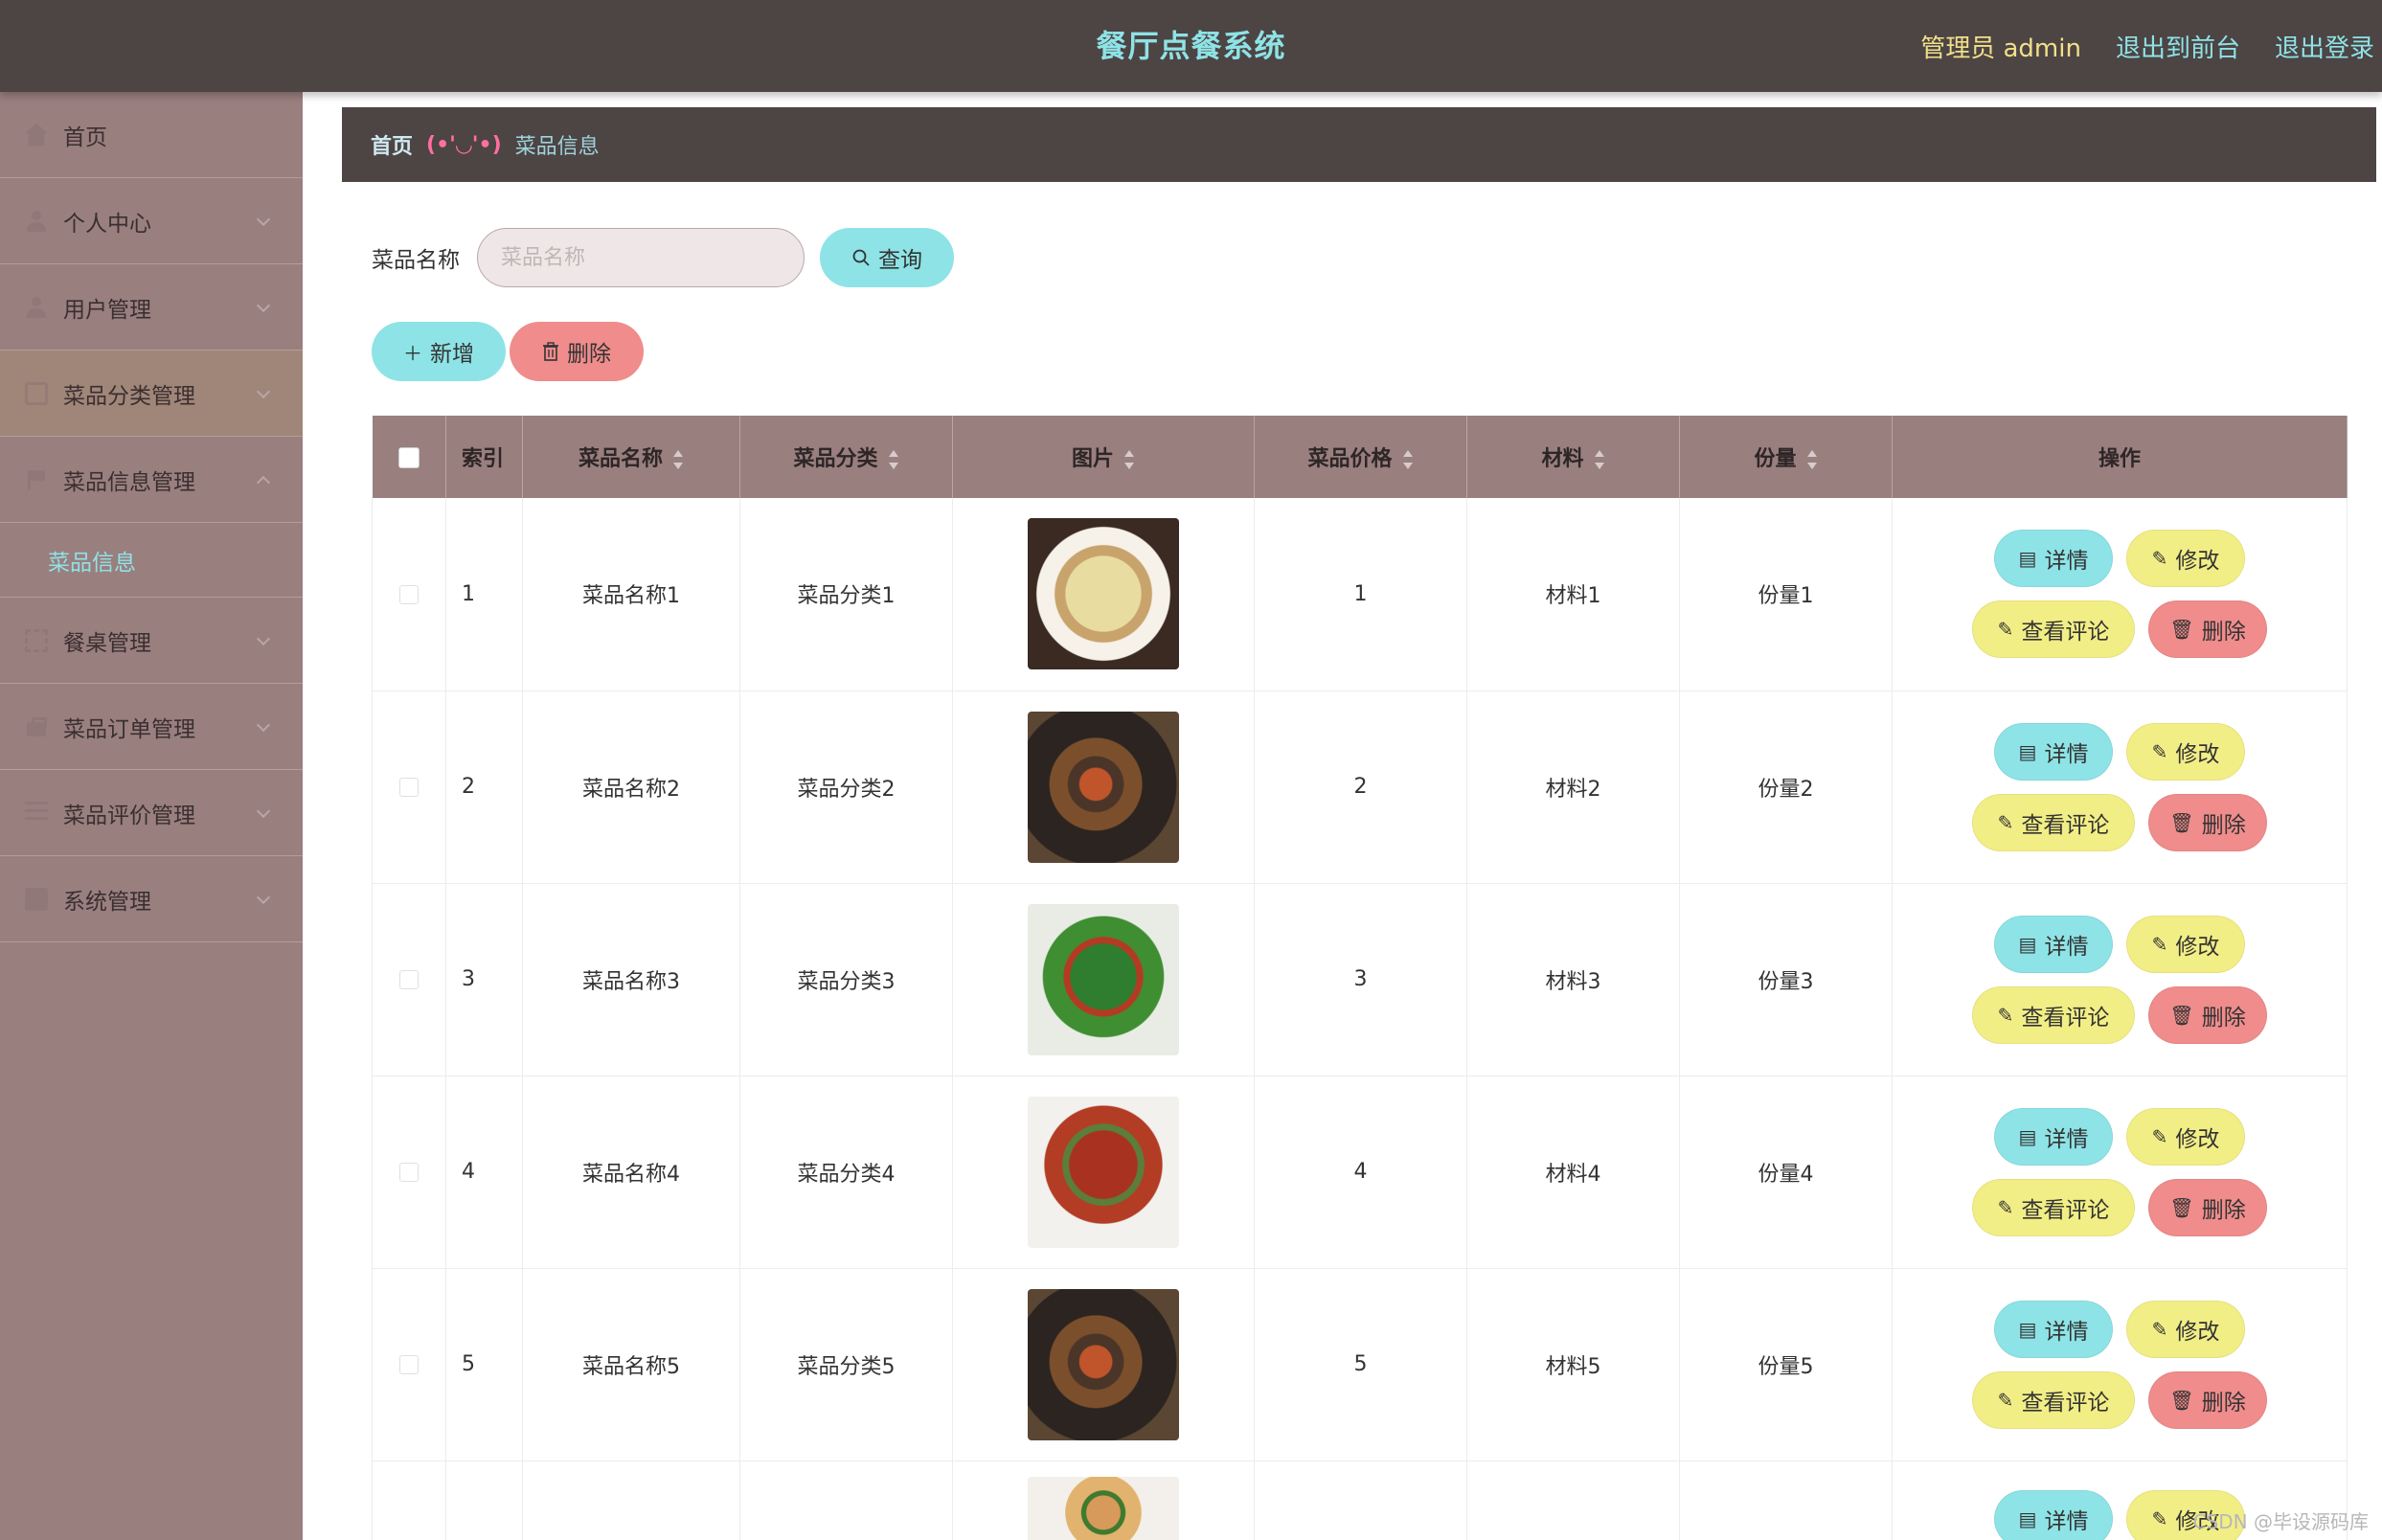  What do you see at coordinates (151, 480) in the screenshot?
I see `sidebar-item-dish-info-management: 菜品信息管理` at bounding box center [151, 480].